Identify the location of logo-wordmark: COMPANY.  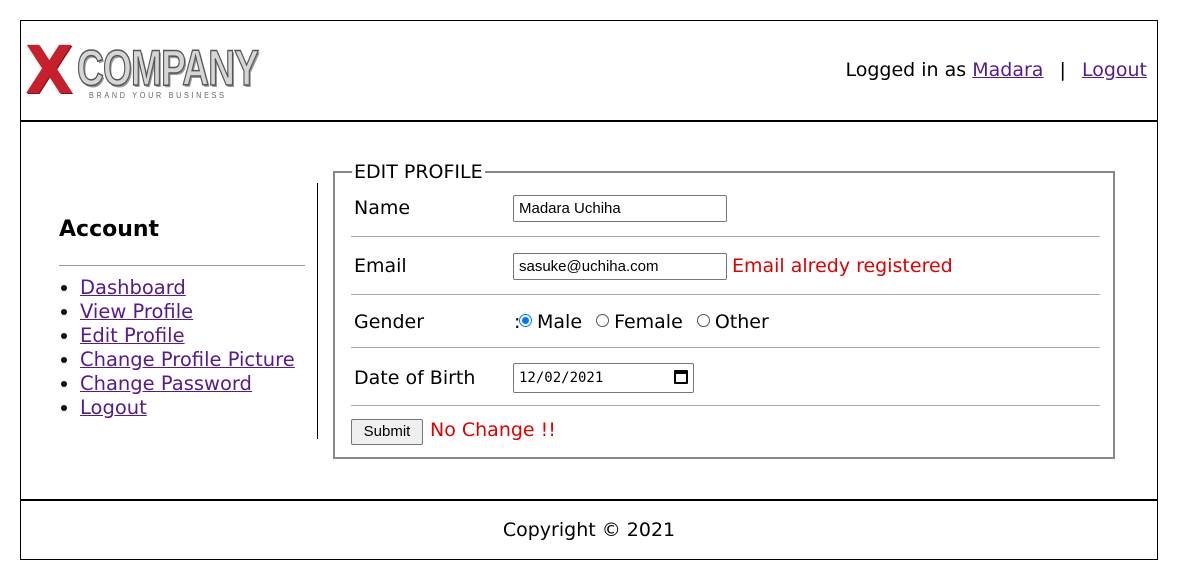
(167, 68).